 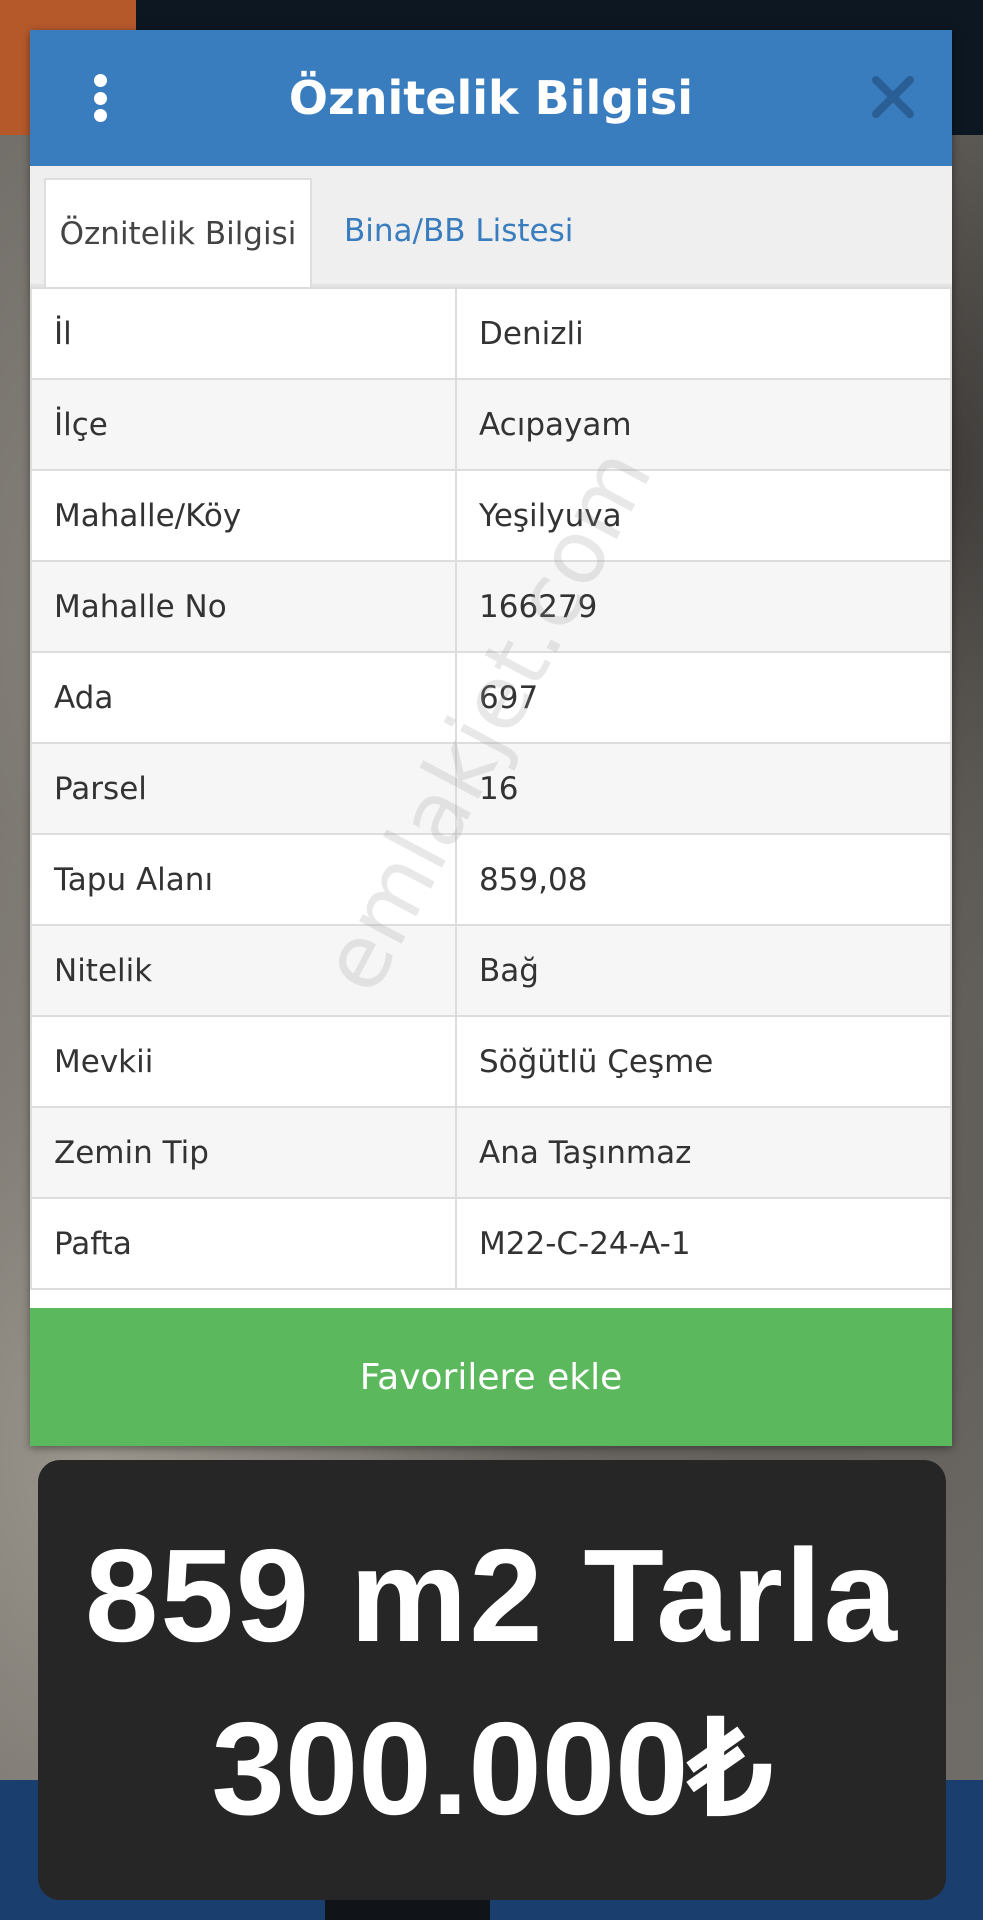 I want to click on attribute-key: Zemin Tip, so click(x=243, y=1152).